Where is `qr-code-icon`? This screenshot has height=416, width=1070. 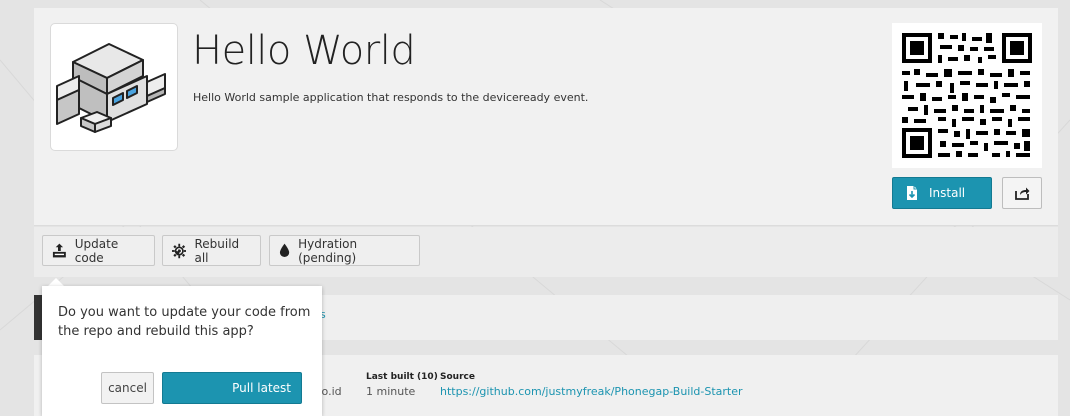
qr-code-icon is located at coordinates (967, 95).